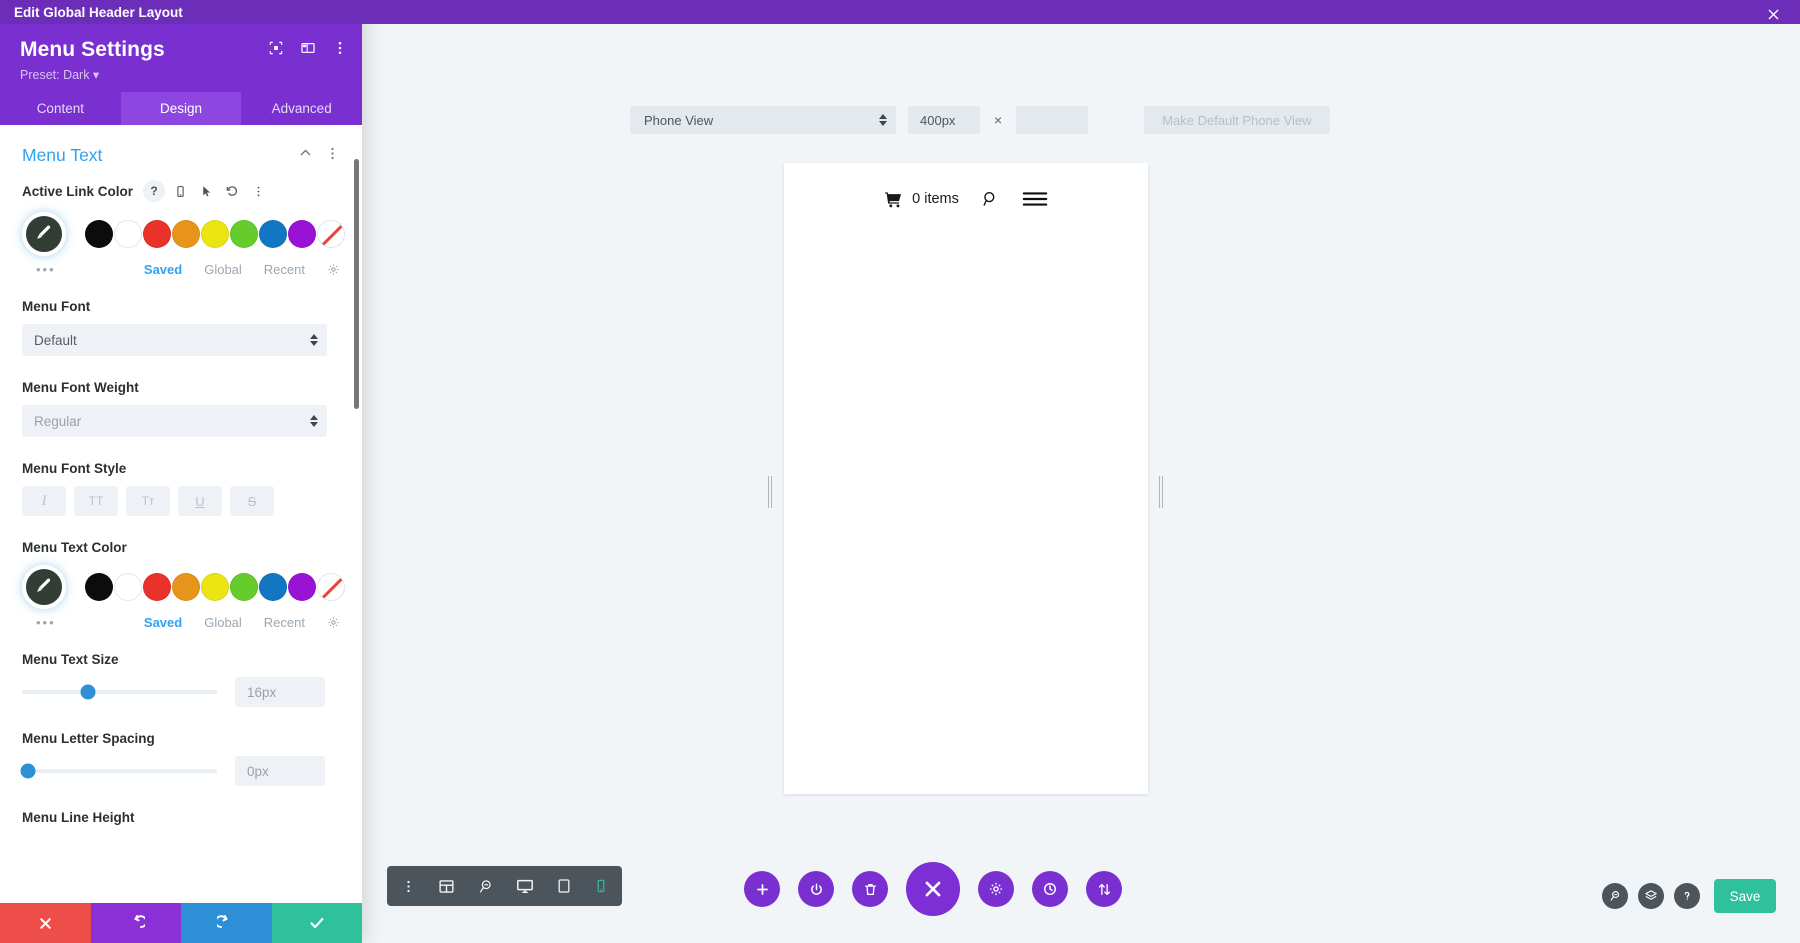 Image resolution: width=1800 pixels, height=943 pixels. Describe the element at coordinates (45, 923) in the screenshot. I see `cancel-button` at that location.